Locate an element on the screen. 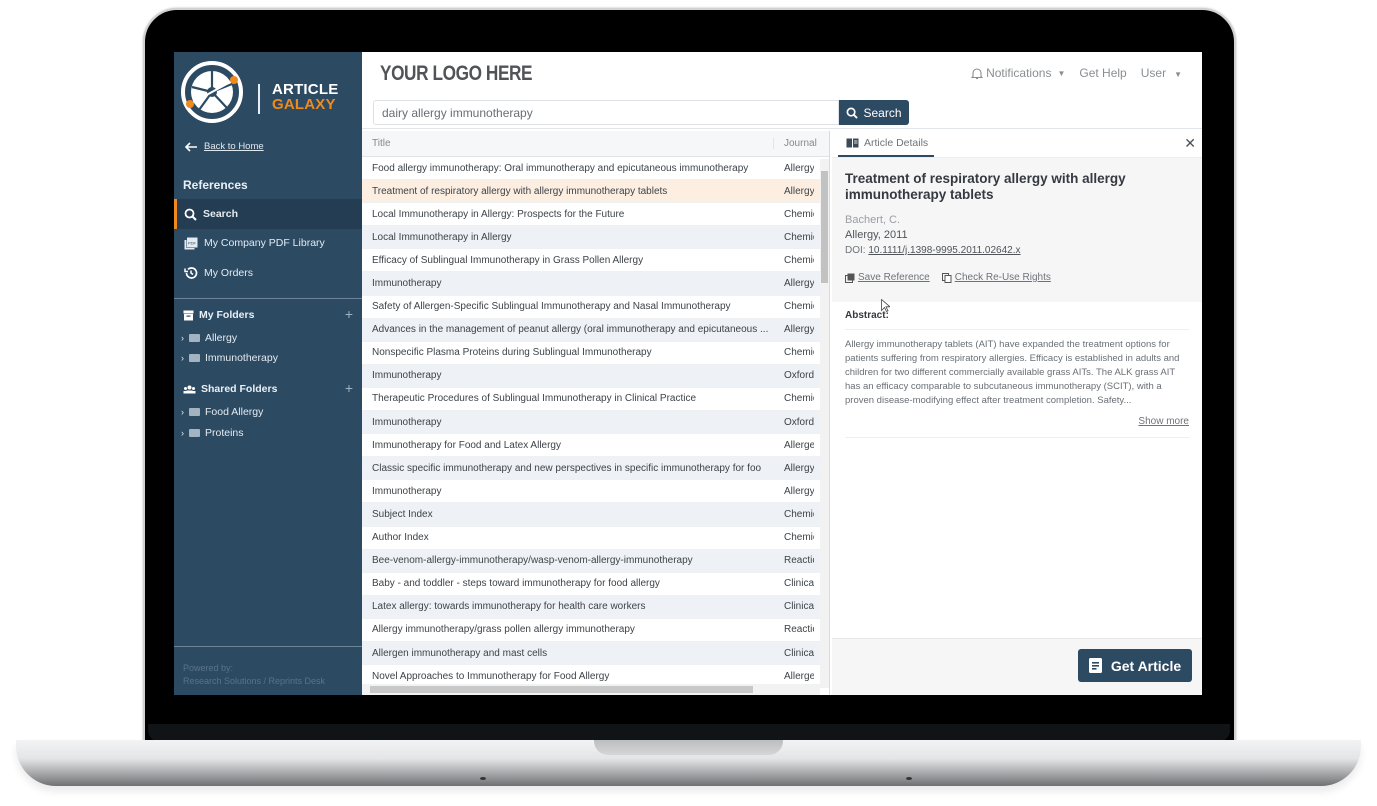 The height and width of the screenshot is (806, 1377). company-logo-placeholder: YOUR LOGO HERE is located at coordinates (456, 73).